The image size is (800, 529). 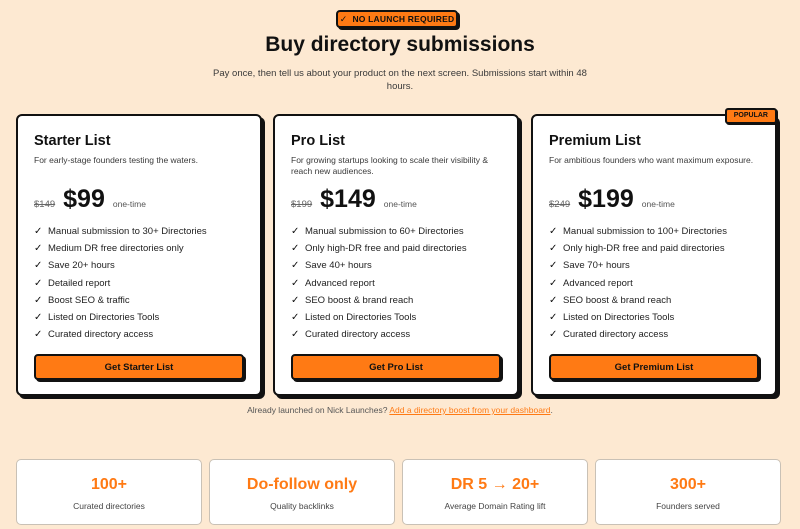 I want to click on stat-card-founders: 300+ Founders served, so click(x=688, y=492).